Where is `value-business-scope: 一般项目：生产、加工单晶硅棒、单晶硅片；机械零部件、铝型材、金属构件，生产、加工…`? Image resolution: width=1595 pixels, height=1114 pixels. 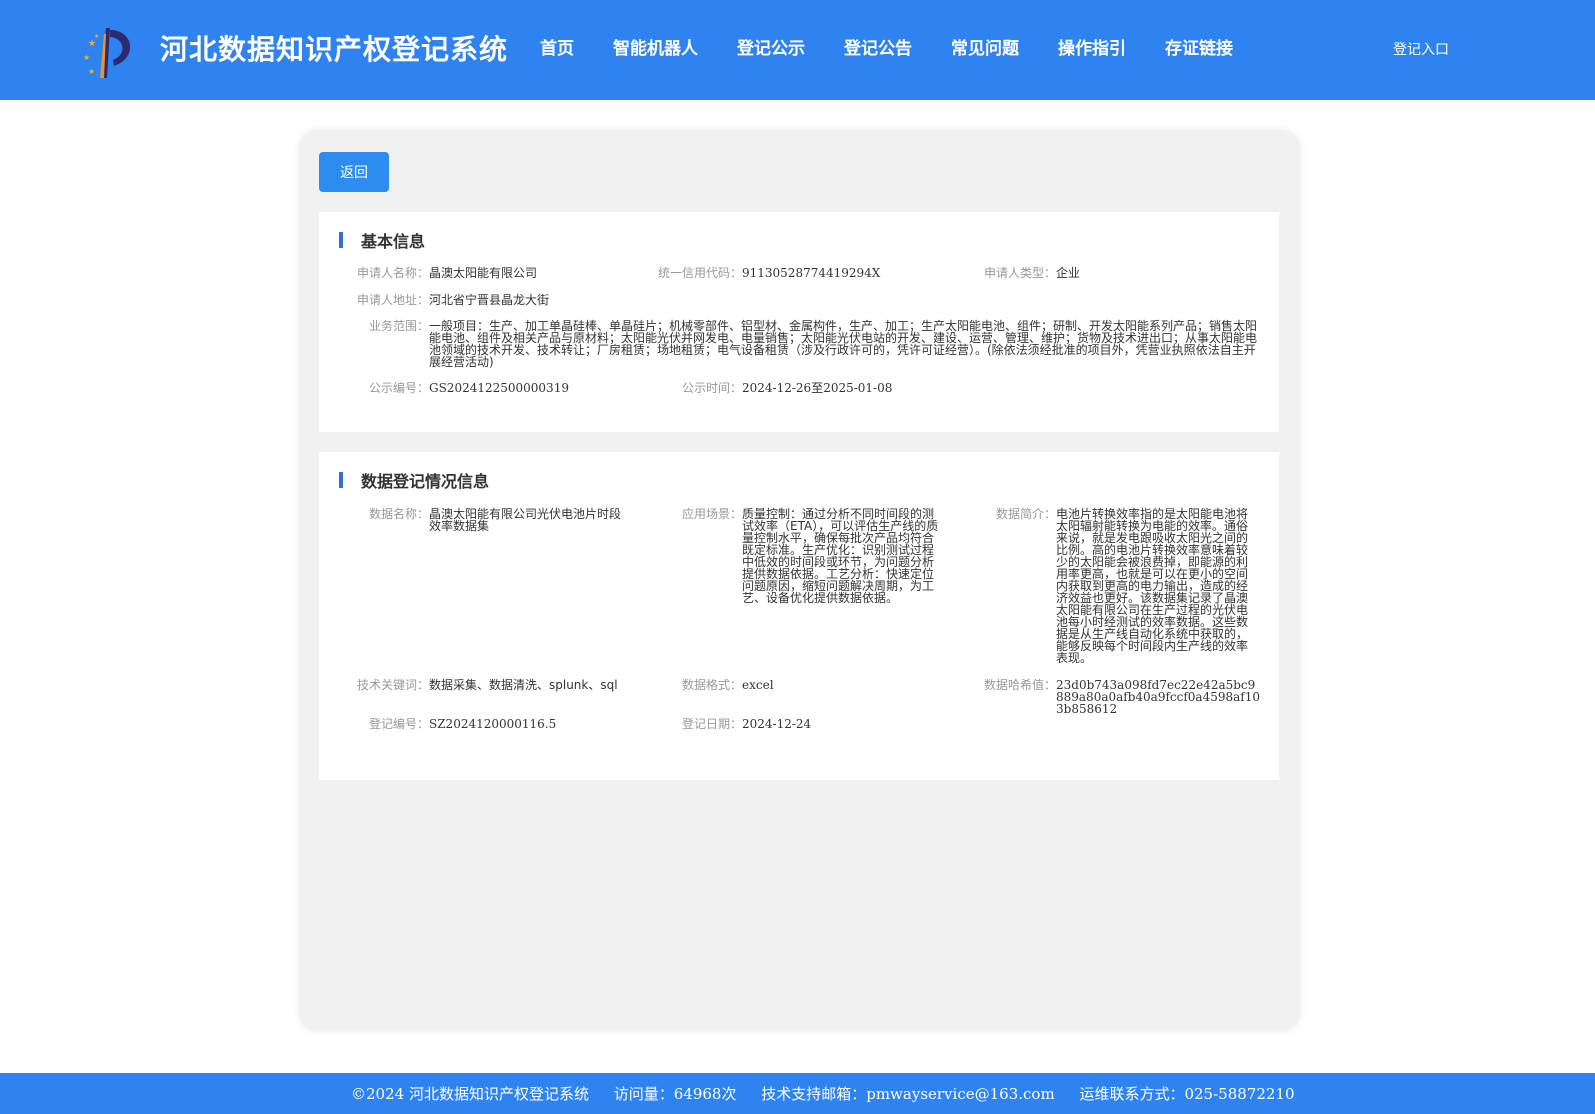 value-business-scope: 一般项目：生产、加工单晶硅棒、单晶硅片；机械零部件、铝型材、金属构件，生产、加工… is located at coordinates (843, 344).